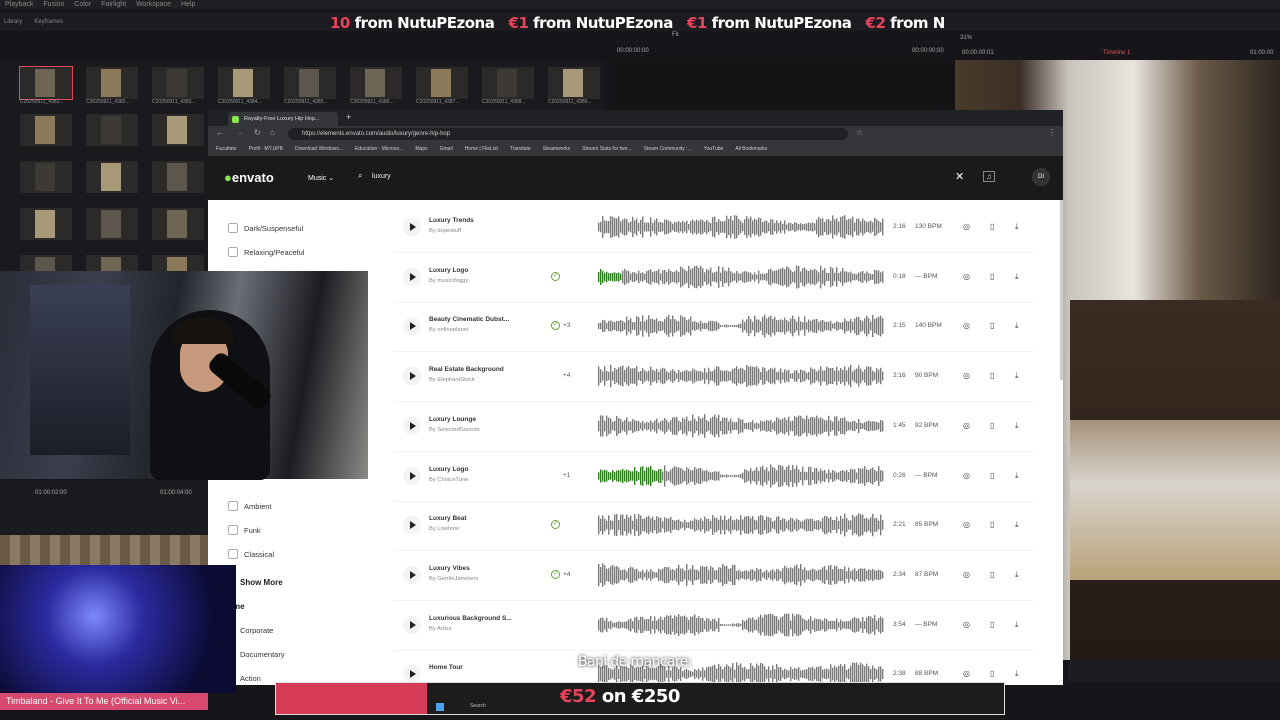  Describe the element at coordinates (113, 4) in the screenshot. I see `resolve-menu-item: Fairlight` at that location.